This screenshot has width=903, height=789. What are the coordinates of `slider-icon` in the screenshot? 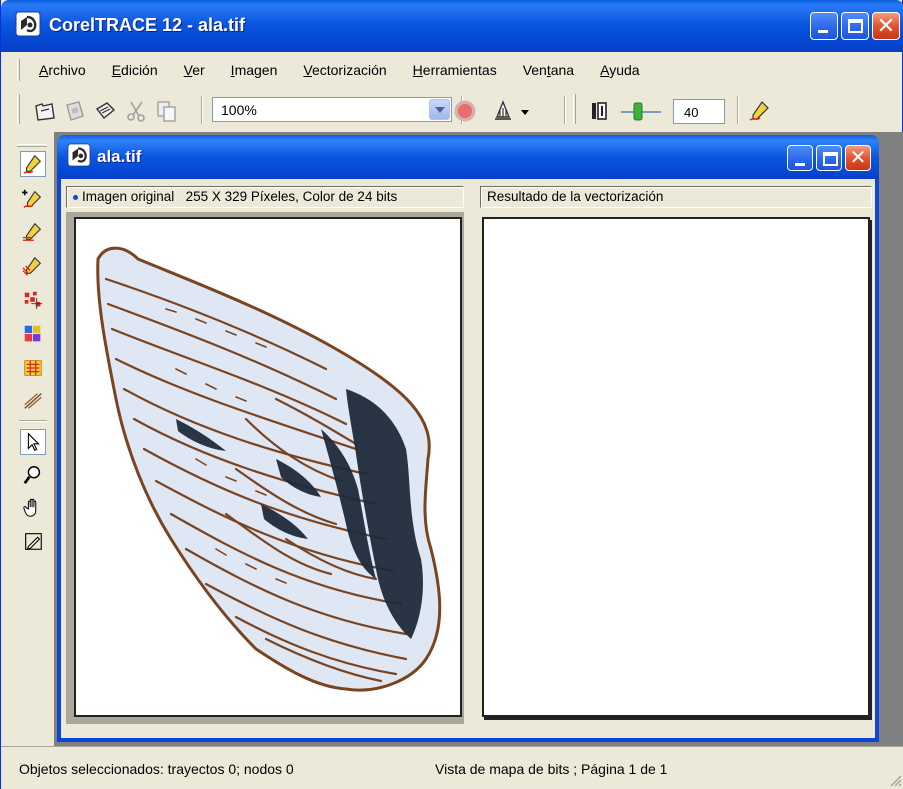 It's located at (641, 111).